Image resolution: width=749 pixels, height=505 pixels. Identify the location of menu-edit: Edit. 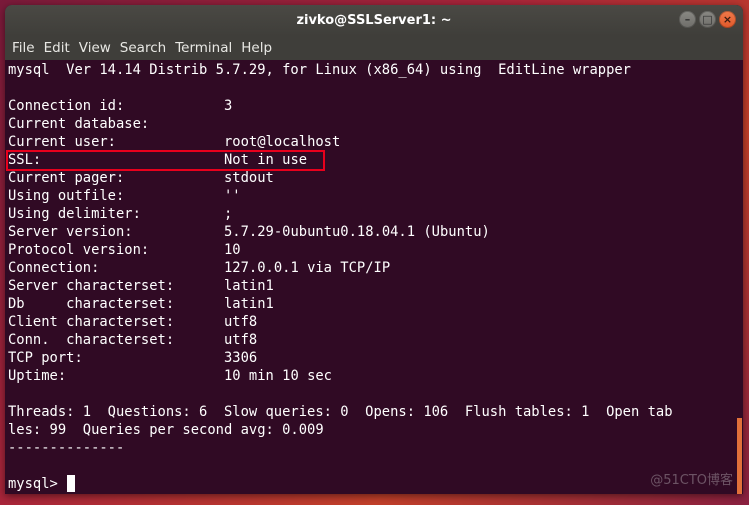
(57, 48).